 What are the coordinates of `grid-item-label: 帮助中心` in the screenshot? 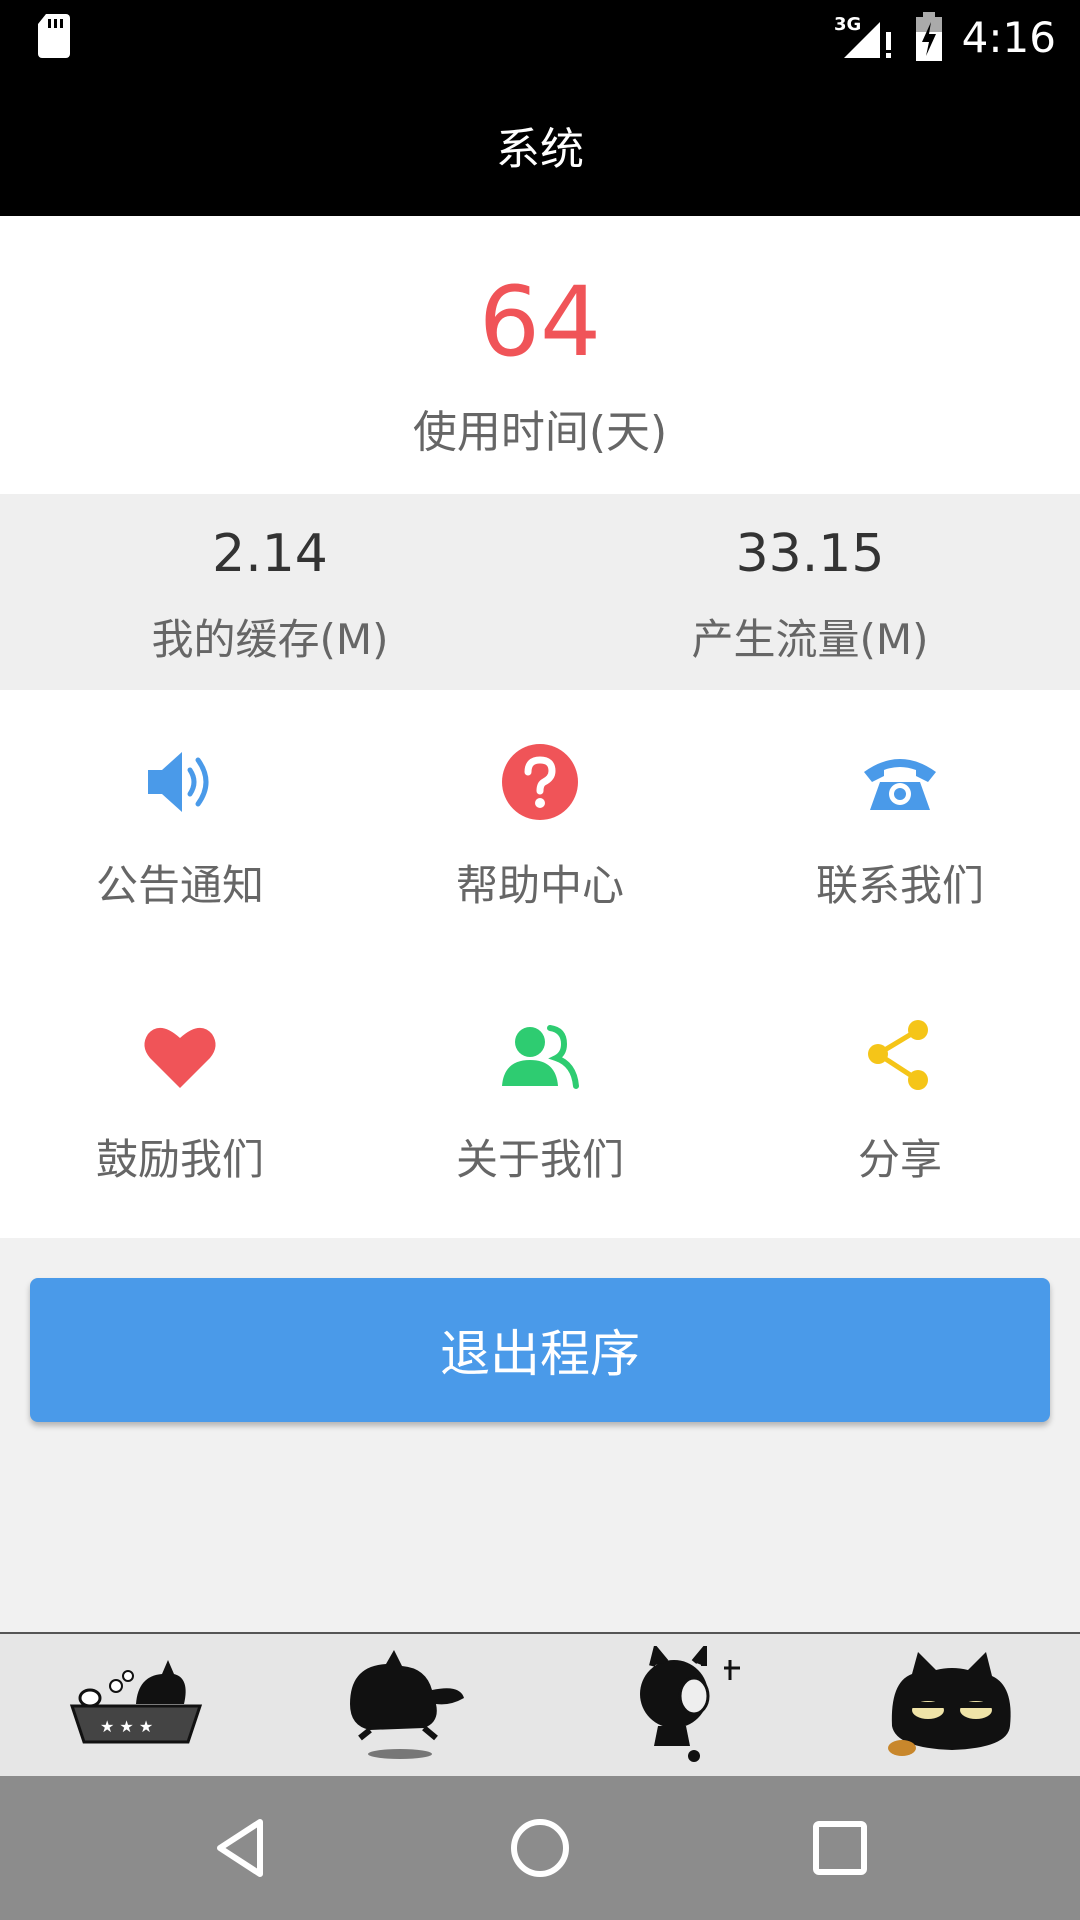 It's located at (539, 885).